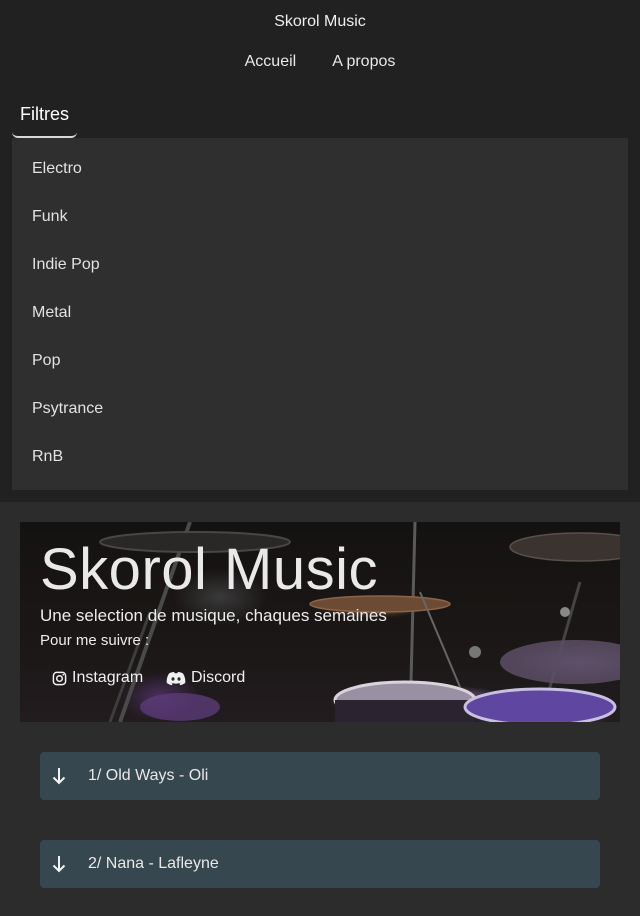 This screenshot has height=916, width=640. I want to click on discord-link: Discord, so click(205, 678).